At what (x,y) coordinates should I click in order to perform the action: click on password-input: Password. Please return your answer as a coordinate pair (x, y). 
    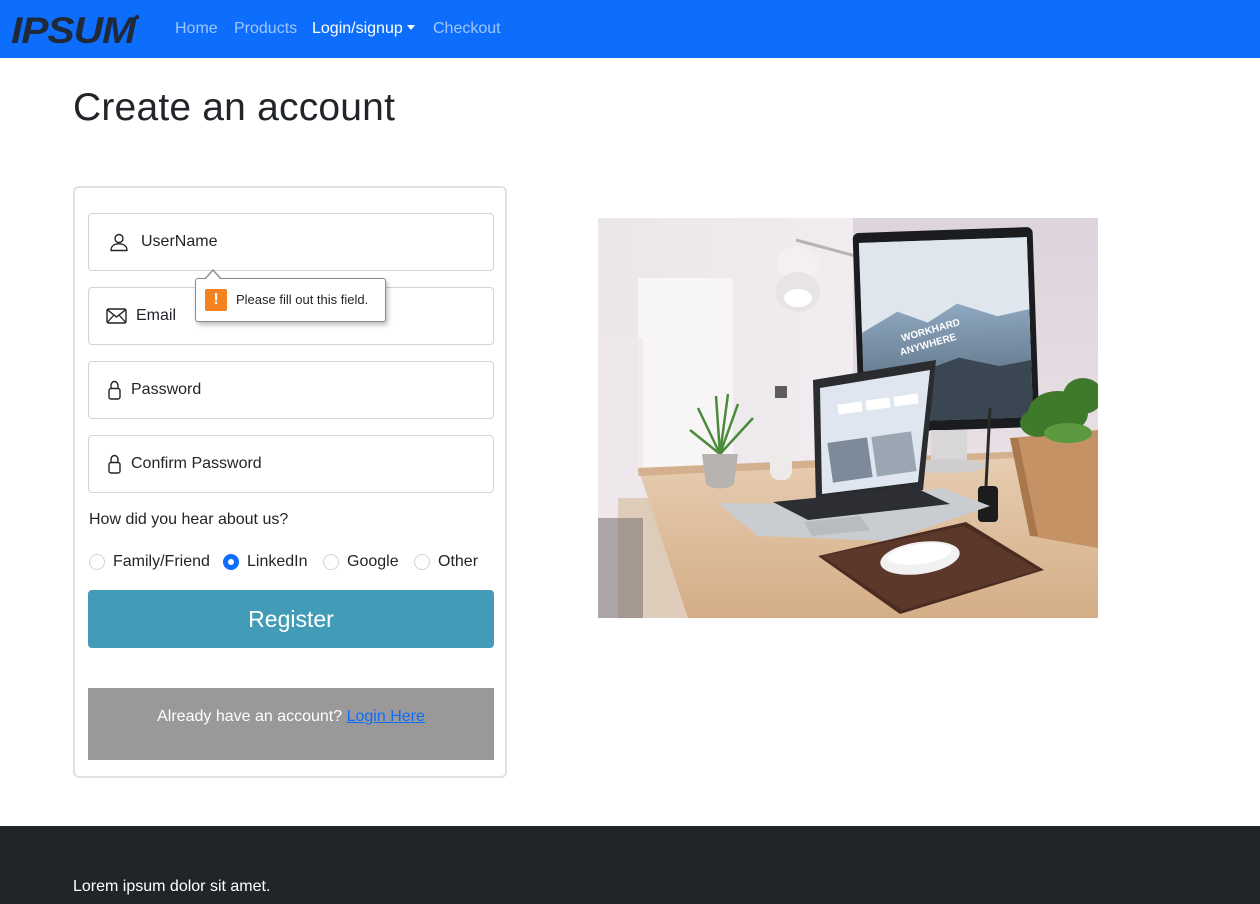
    Looking at the image, I should click on (291, 390).